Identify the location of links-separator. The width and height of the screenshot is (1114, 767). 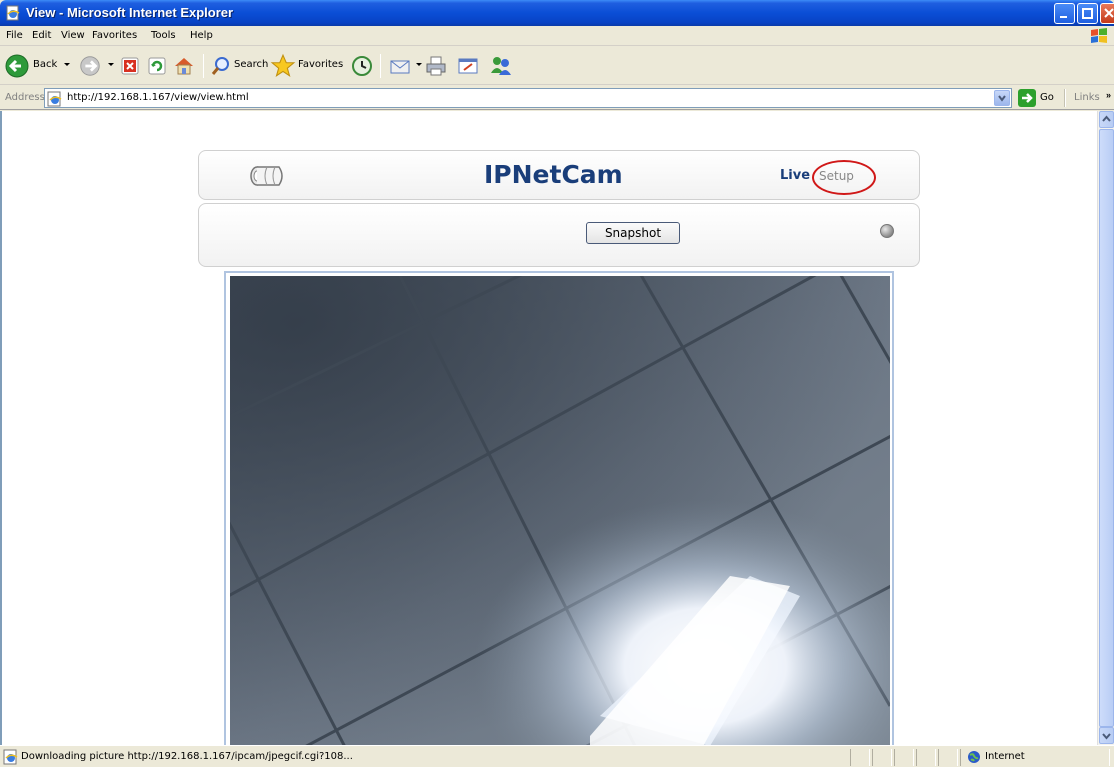
(1065, 98).